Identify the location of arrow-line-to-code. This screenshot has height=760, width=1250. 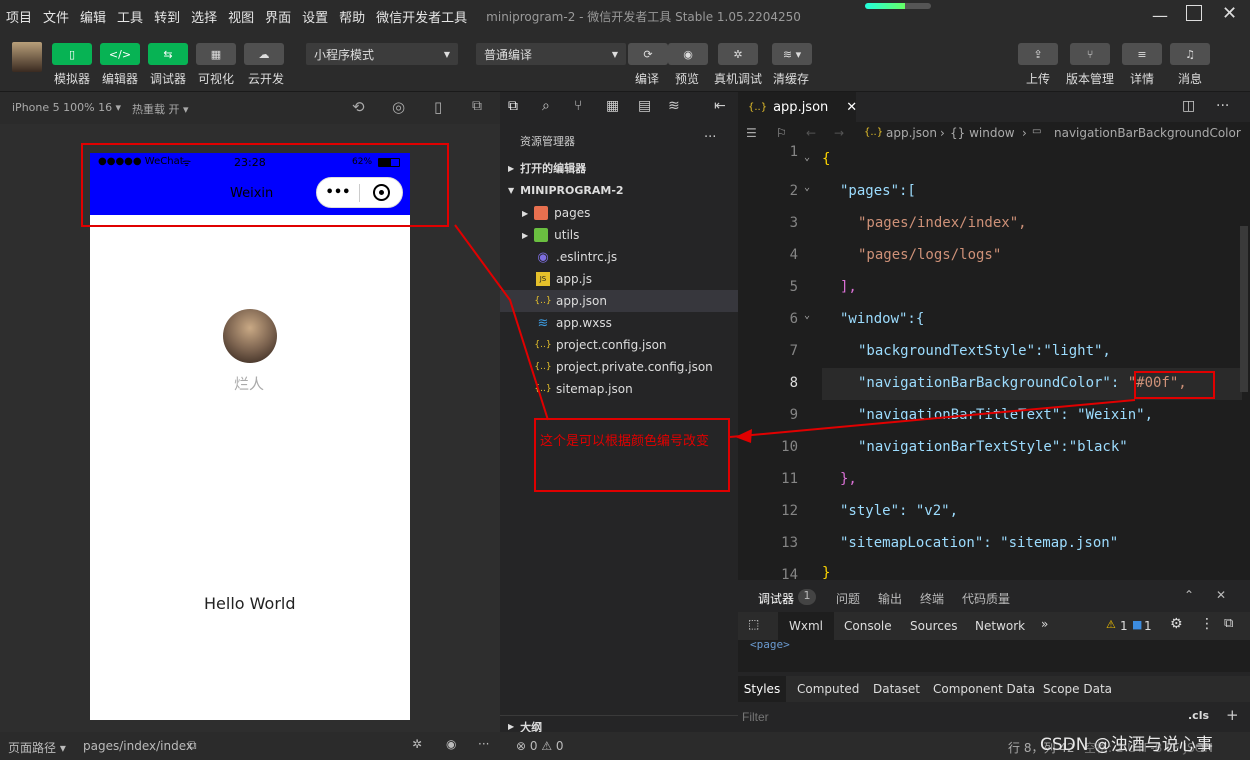
(932, 418).